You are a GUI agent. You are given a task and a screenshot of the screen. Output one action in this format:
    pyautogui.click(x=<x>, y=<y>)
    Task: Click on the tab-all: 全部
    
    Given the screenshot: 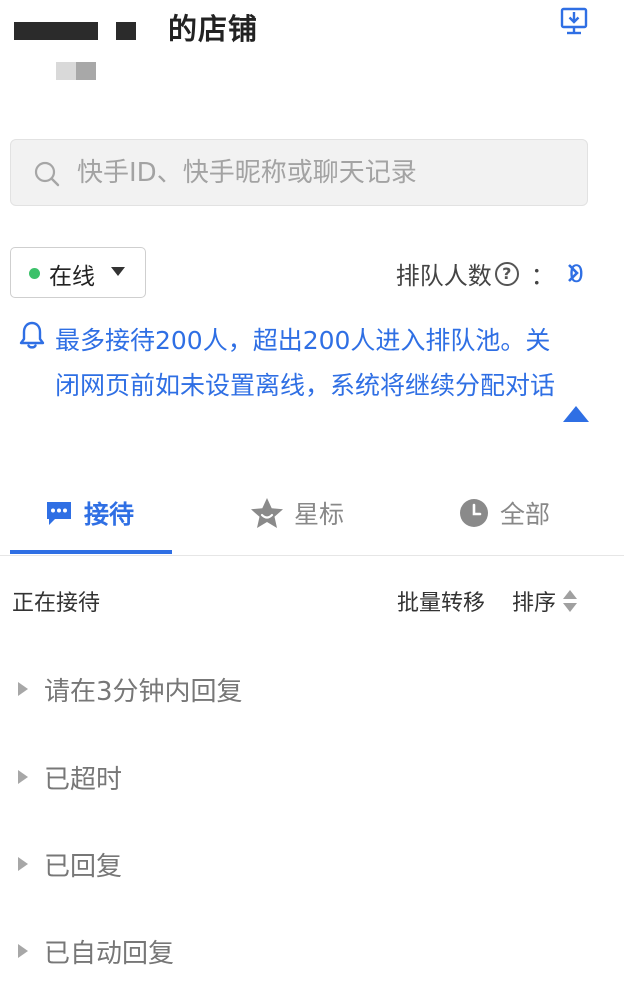 What is the action you would take?
    pyautogui.click(x=504, y=513)
    